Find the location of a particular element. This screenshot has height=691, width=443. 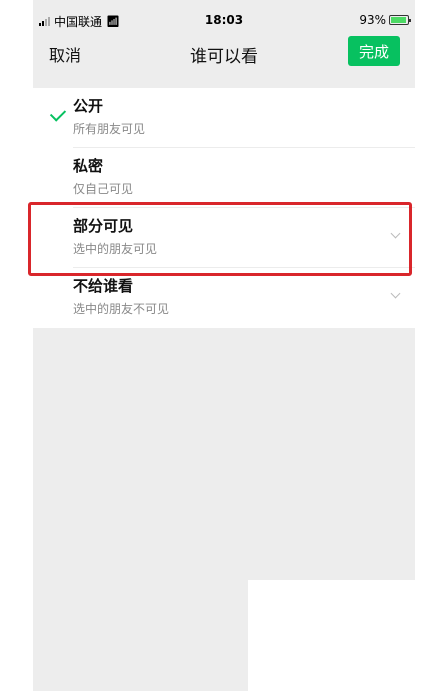

status-bar: 中国联通 📶︎ 18:03 93% is located at coordinates (224, 18).